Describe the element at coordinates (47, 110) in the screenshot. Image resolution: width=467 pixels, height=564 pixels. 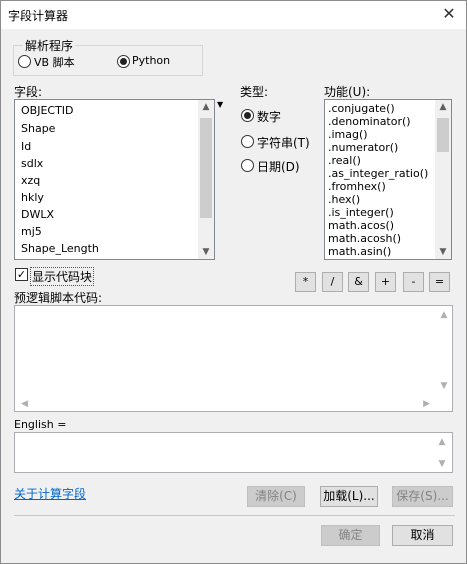
I see `list-item: OBJECTID` at that location.